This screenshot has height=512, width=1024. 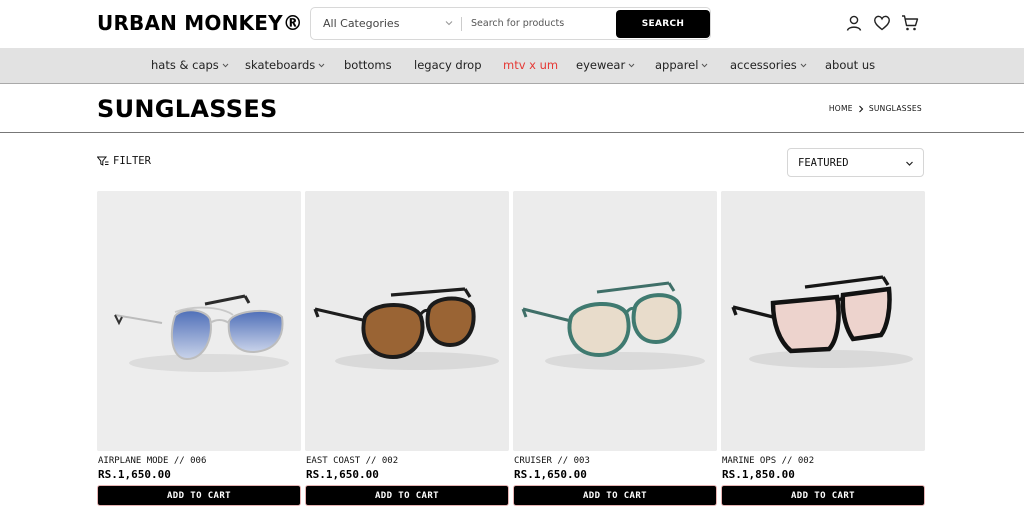 I want to click on nav-item-label: mtv x um, so click(x=531, y=65).